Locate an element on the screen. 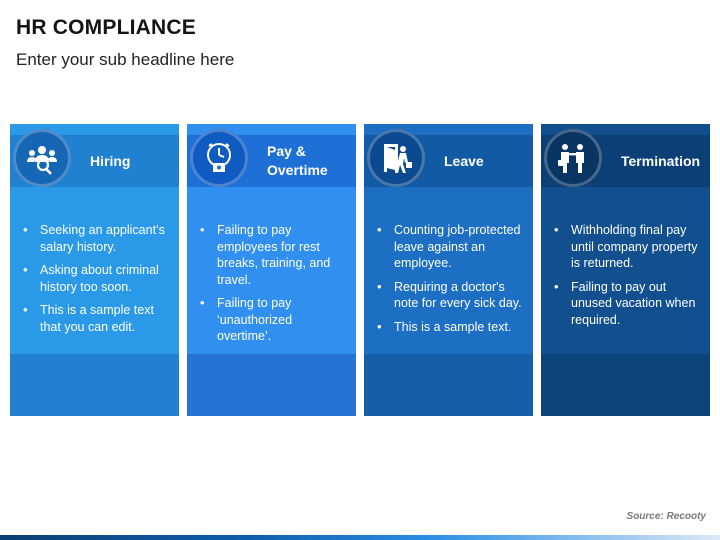  list-item: This is a sample text that you can edit. is located at coordinates (95, 318).